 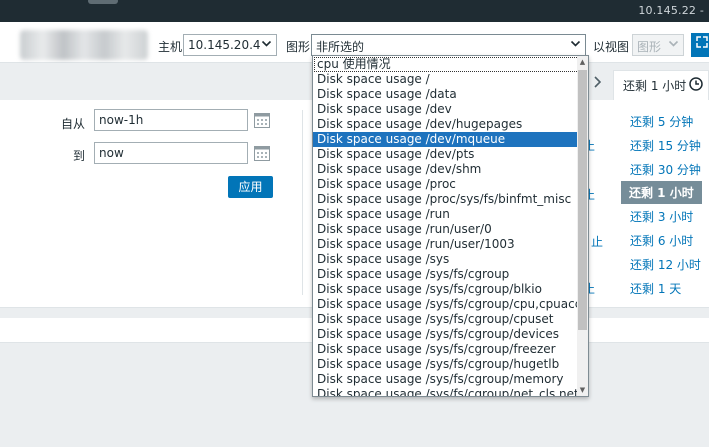 I want to click on dropdown-option: Disk space usage /data, so click(x=450, y=94).